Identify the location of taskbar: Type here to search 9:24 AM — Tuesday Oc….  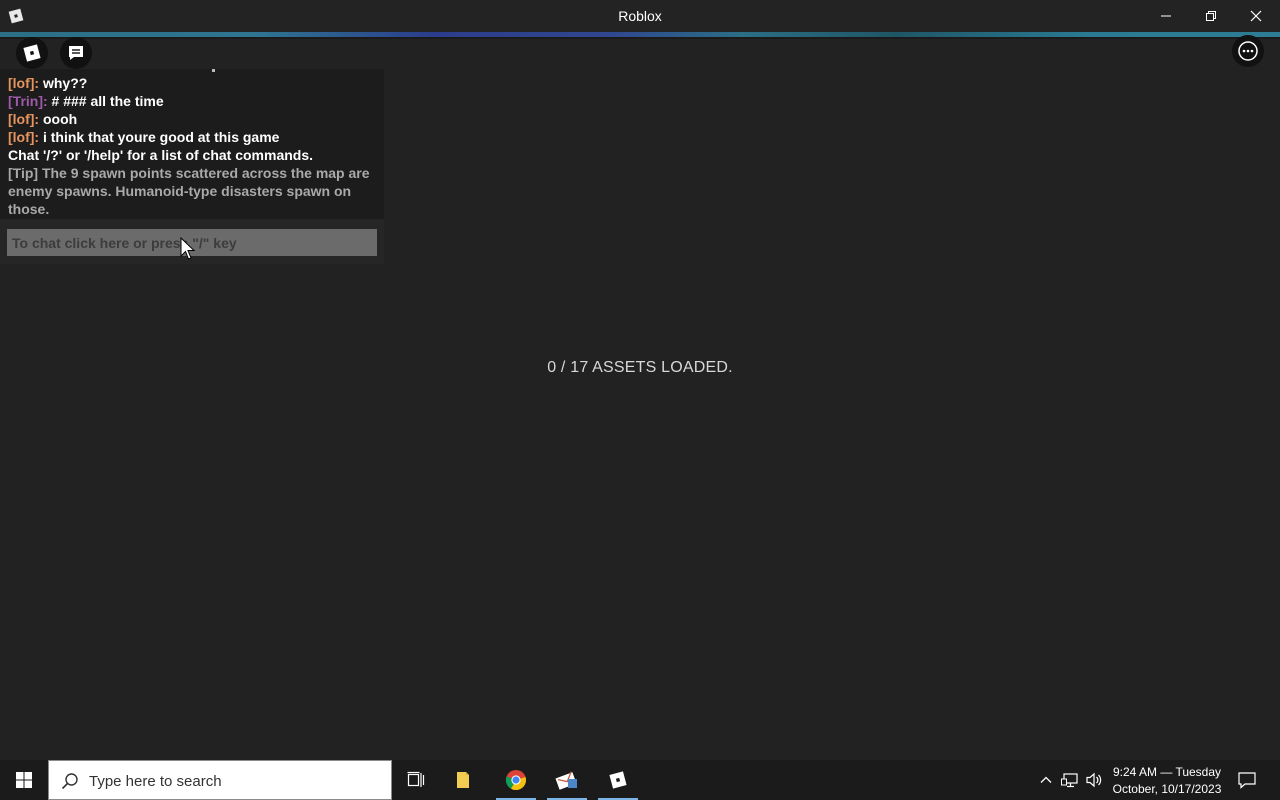
(640, 780).